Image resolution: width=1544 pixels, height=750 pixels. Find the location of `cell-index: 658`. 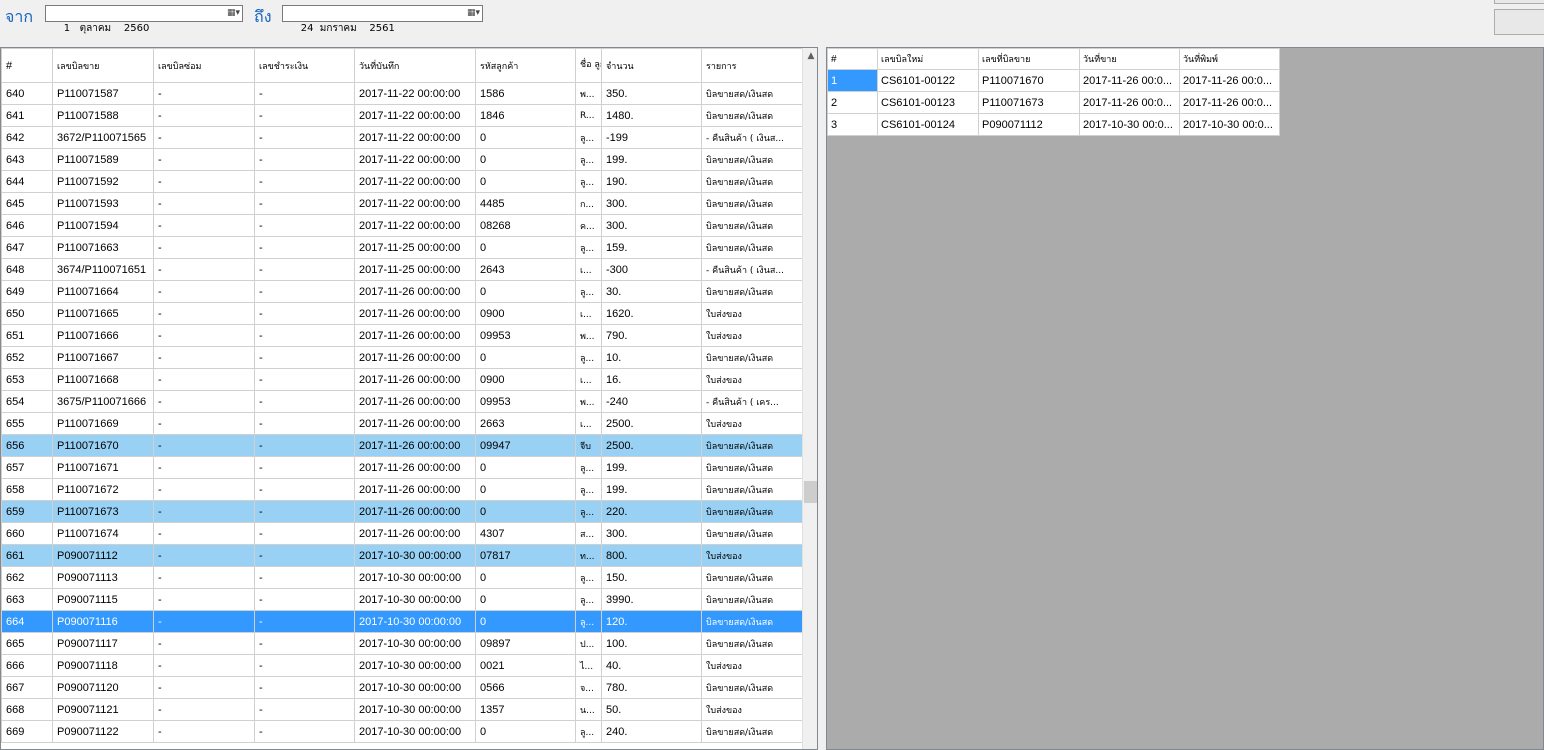

cell-index: 658 is located at coordinates (27, 489).